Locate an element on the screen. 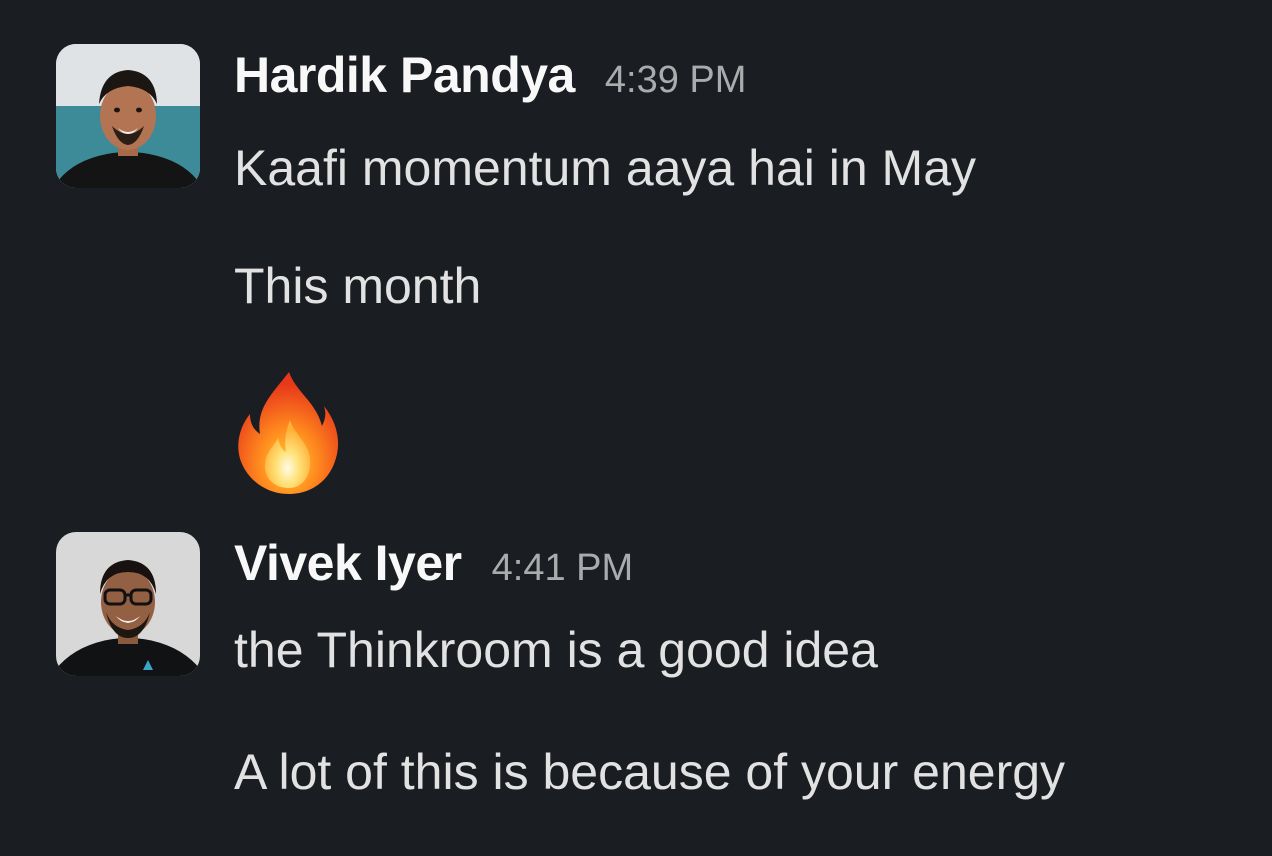 The width and height of the screenshot is (1272, 856). fire-emoji-icon is located at coordinates (289, 432).